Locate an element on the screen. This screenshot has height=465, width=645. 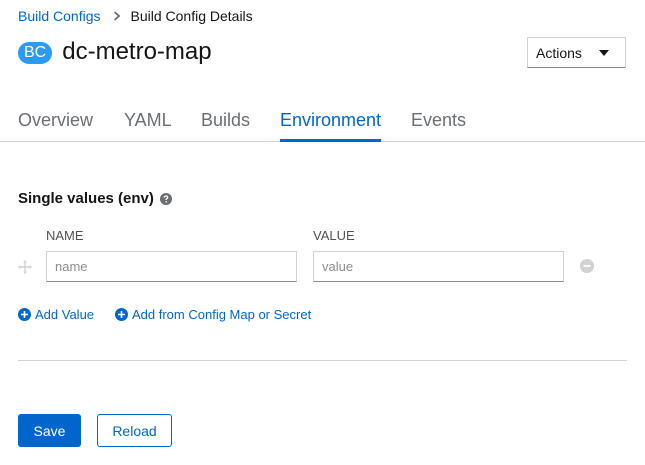
tab-overview: Overview is located at coordinates (55, 120).